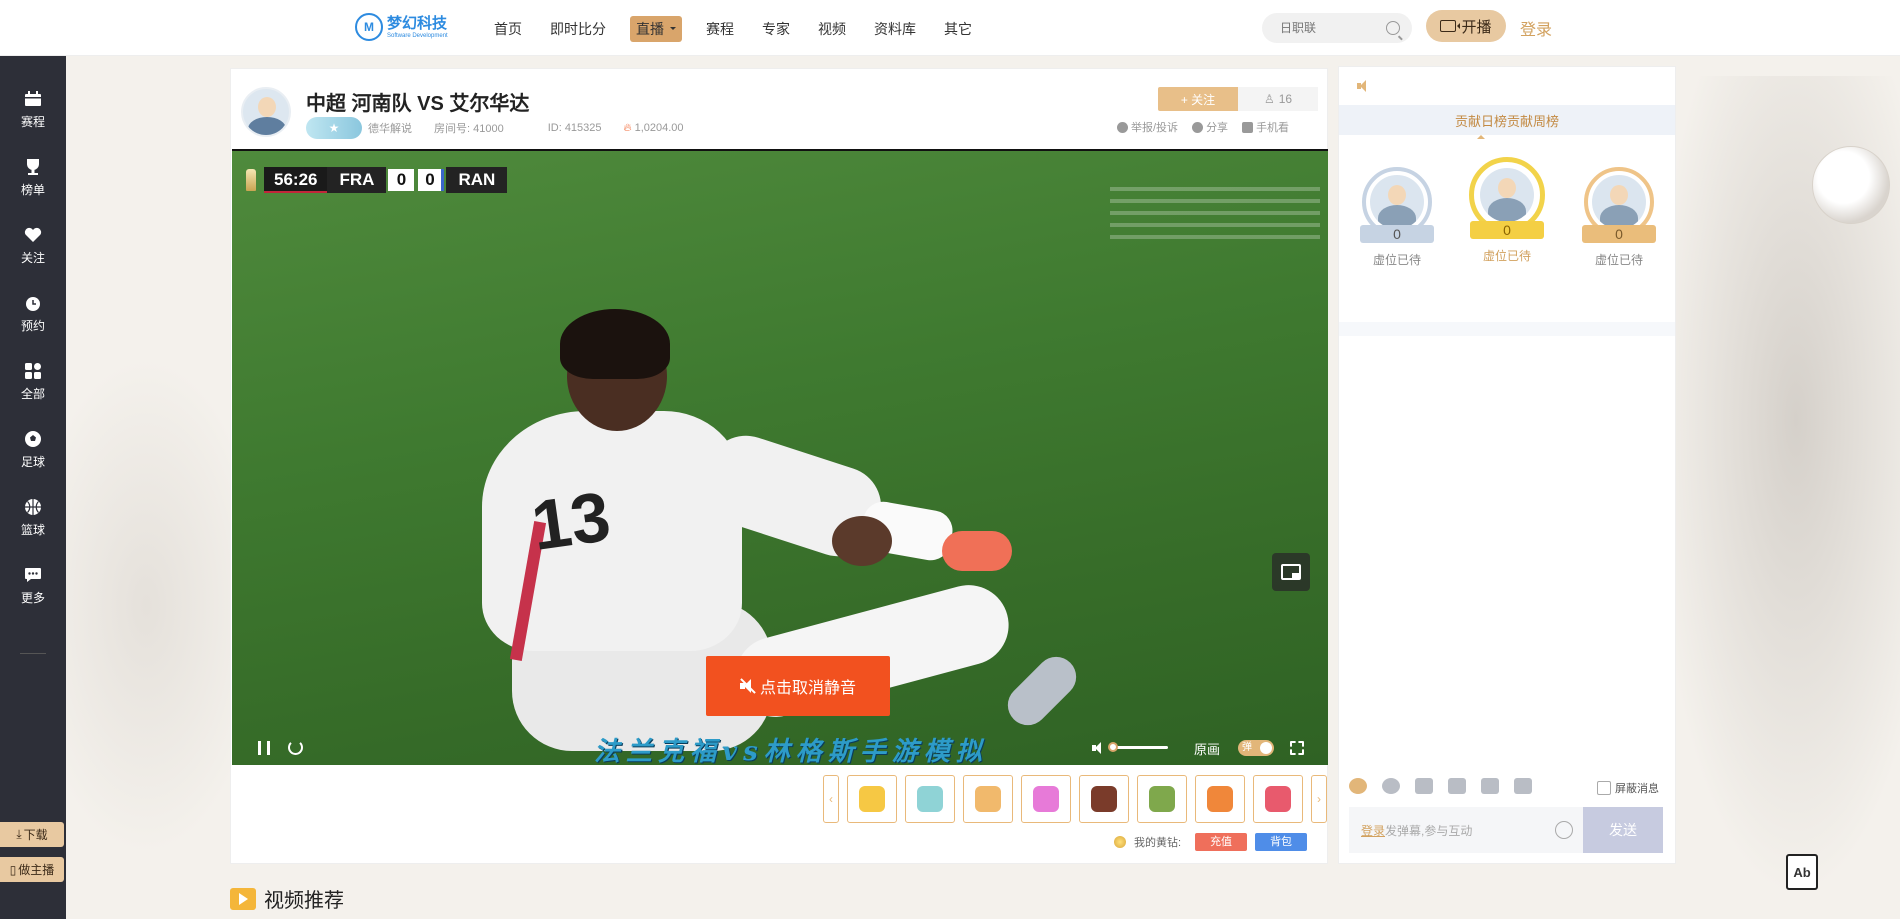  I want to click on logo-cn: 梦幻科技, so click(417, 23).